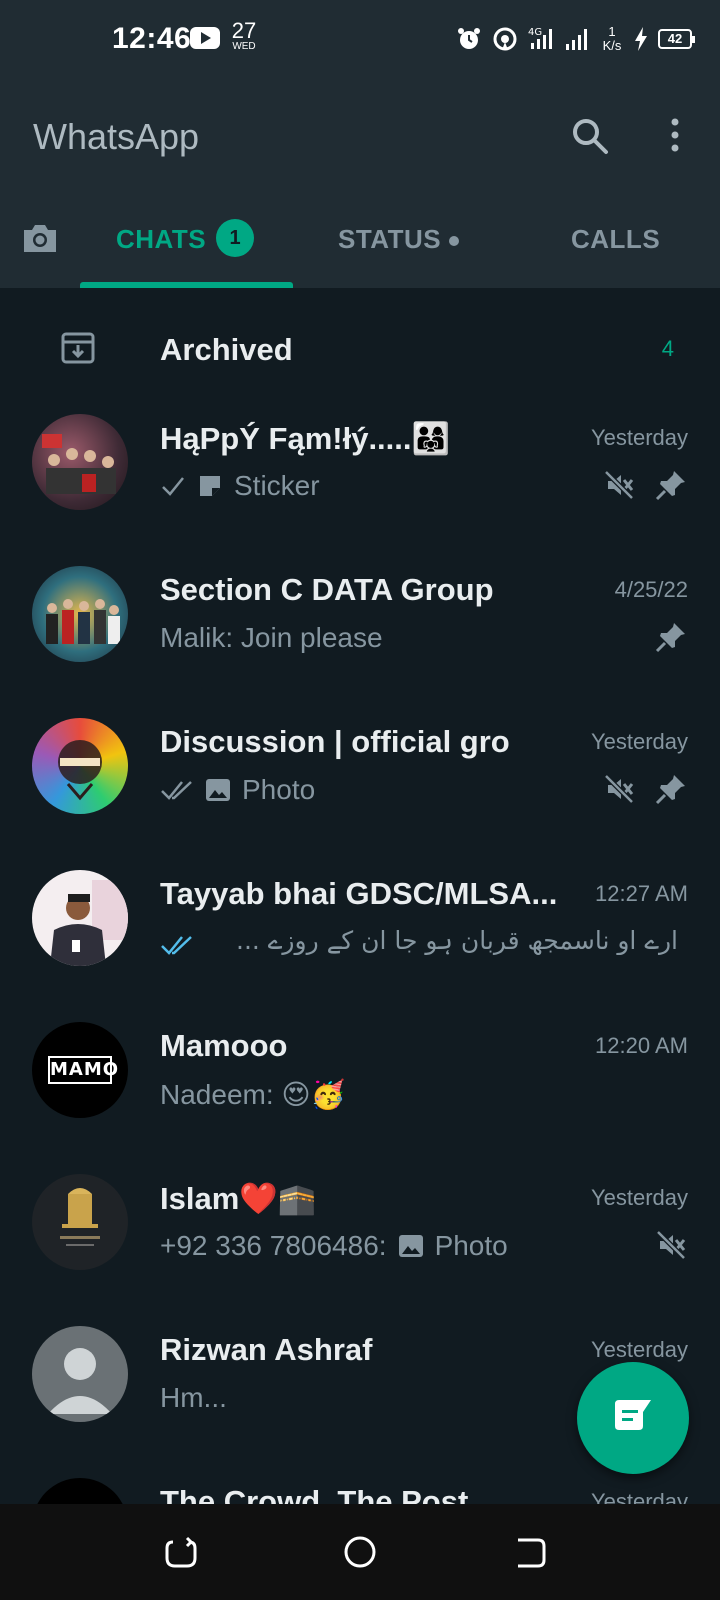  I want to click on tab-bar: CHATS 1 STATUS CALLS, so click(360, 240).